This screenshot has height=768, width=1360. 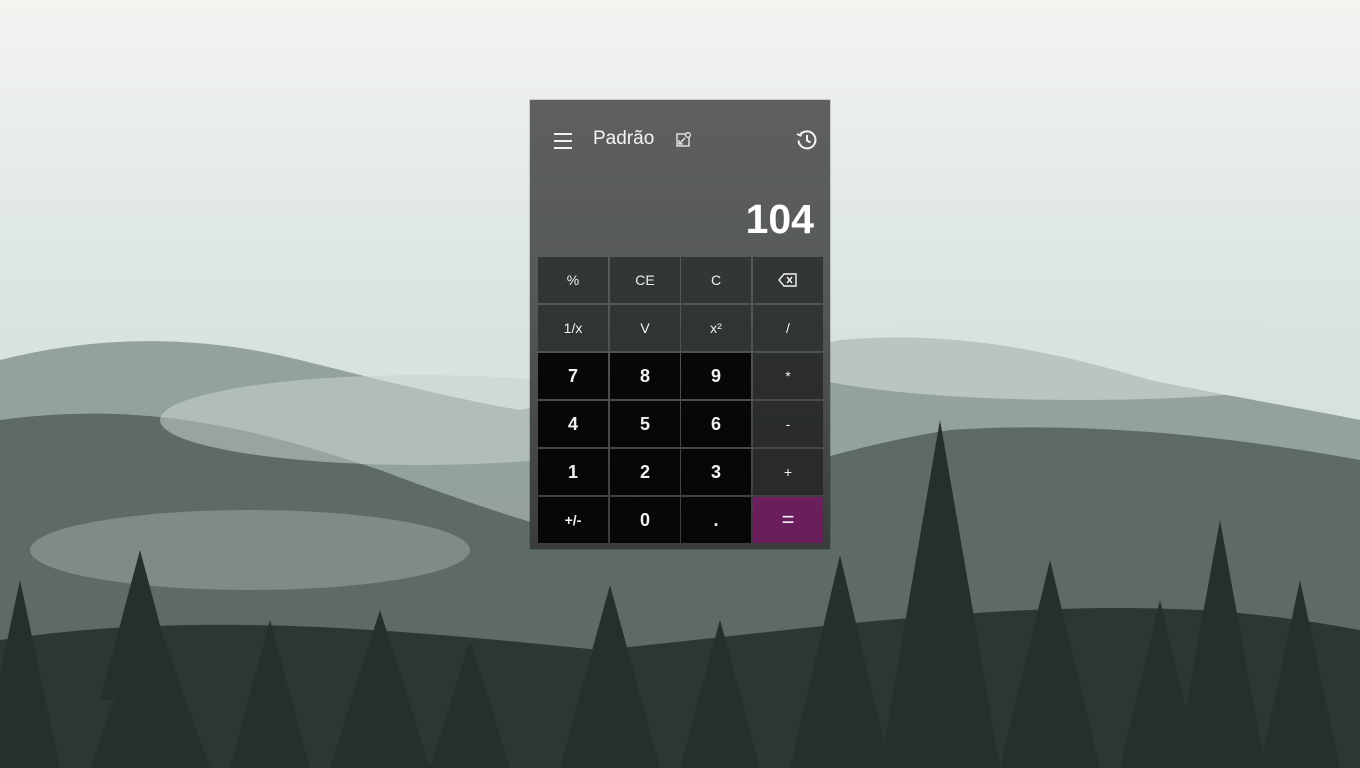 I want to click on digit-4-button: 4, so click(x=573, y=424).